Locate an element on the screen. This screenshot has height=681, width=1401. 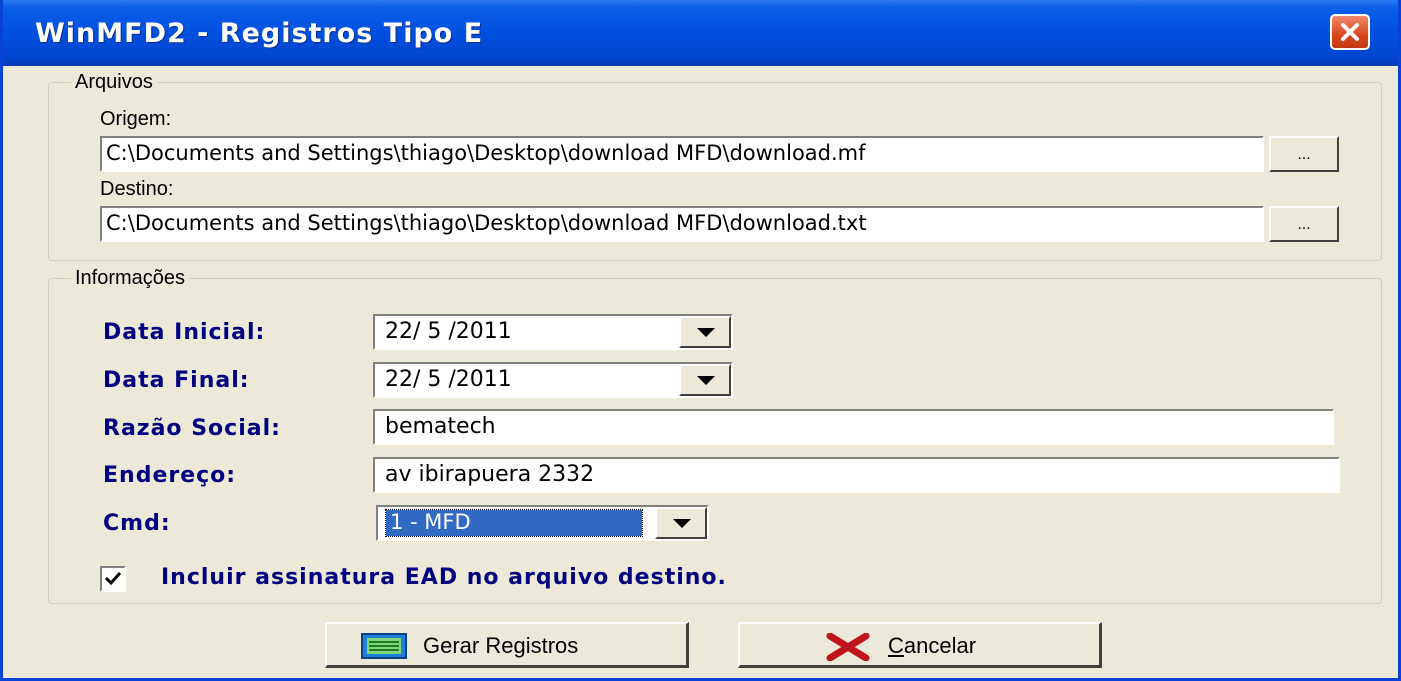
close-icon is located at coordinates (1350, 32).